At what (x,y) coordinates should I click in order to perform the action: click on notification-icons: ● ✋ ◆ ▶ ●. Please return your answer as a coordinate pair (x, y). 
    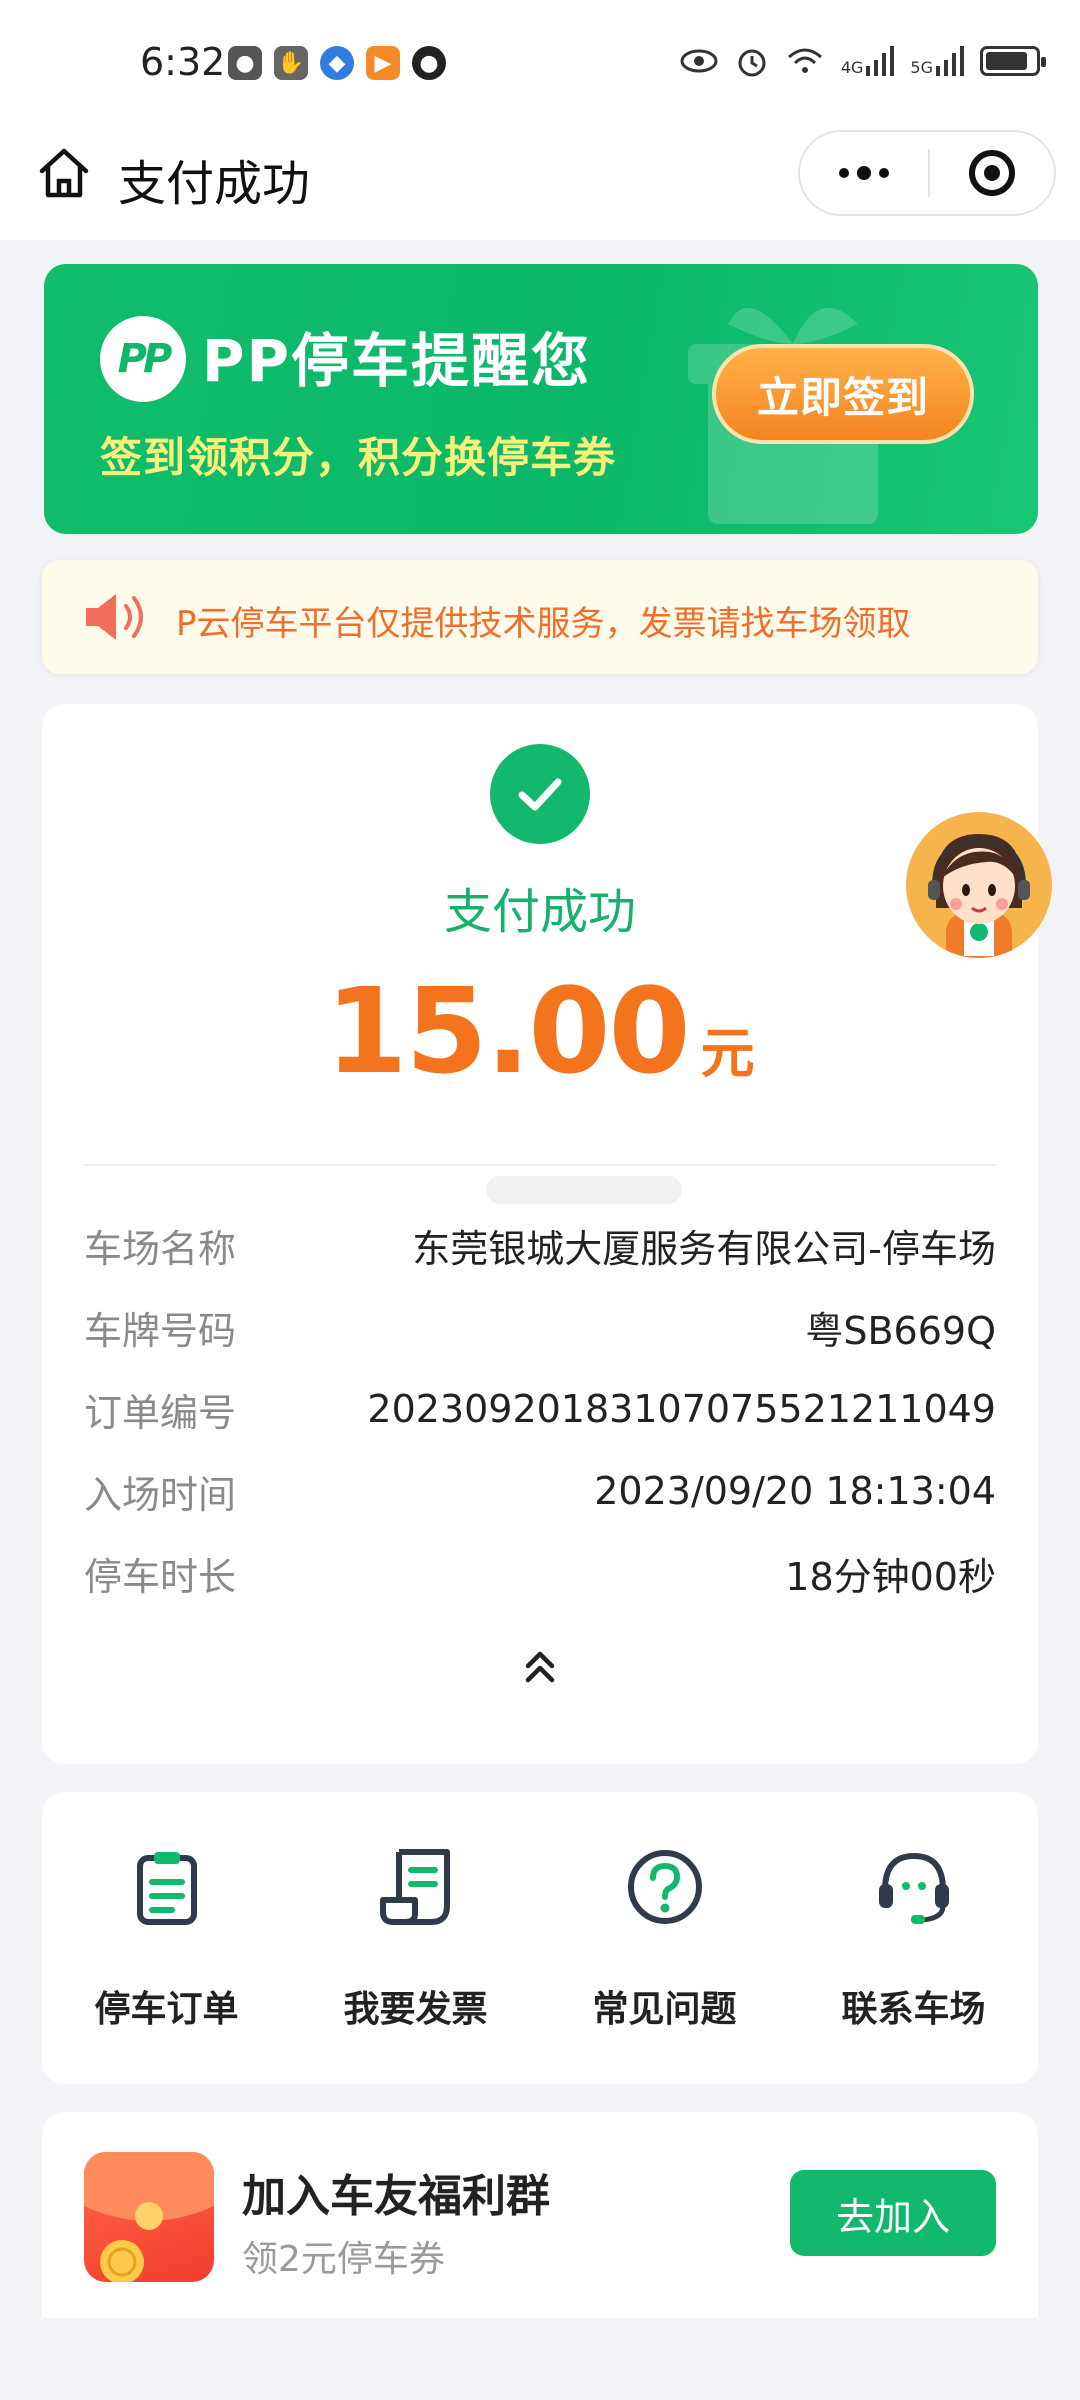
    Looking at the image, I should click on (337, 63).